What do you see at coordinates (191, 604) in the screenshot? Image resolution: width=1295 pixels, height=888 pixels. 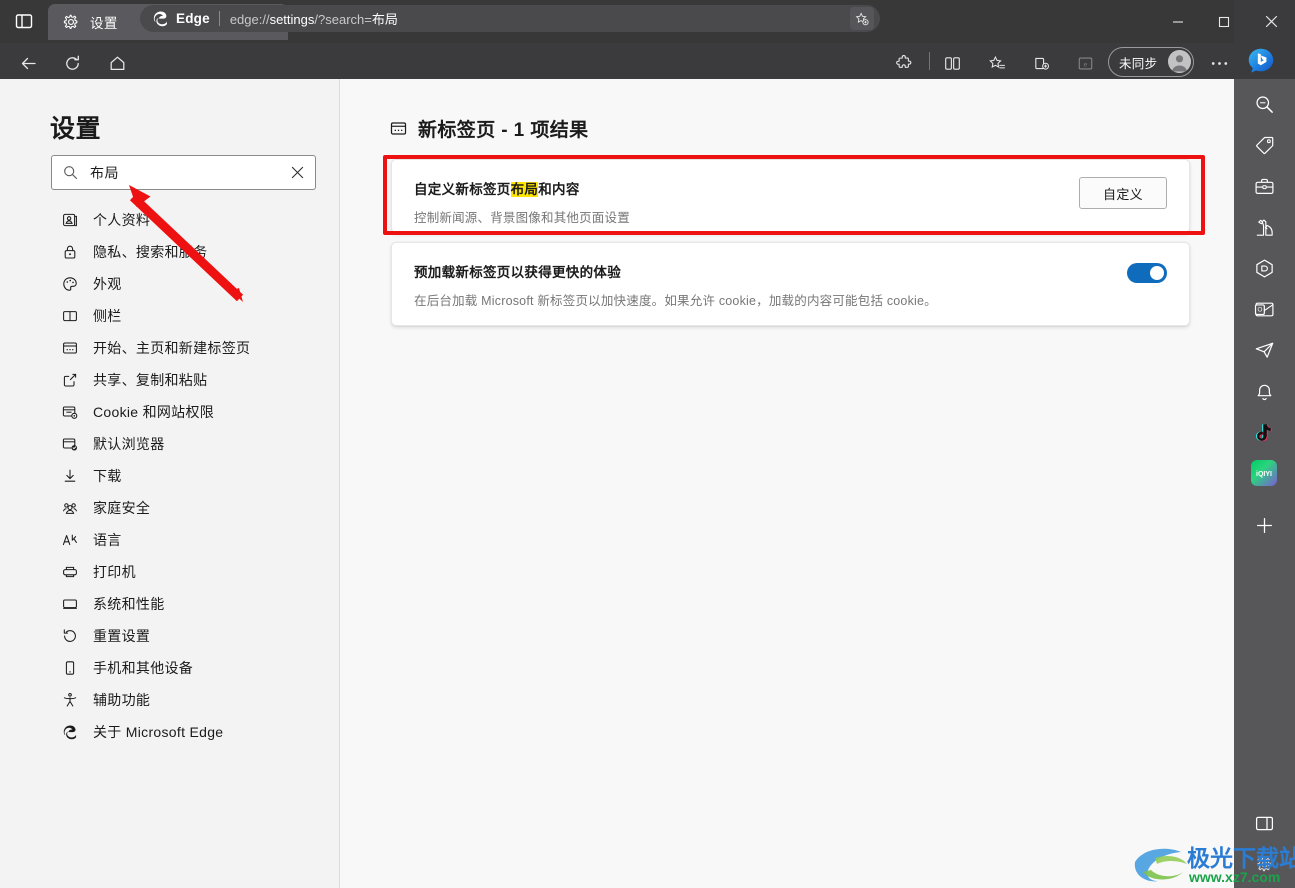 I see `sidebar-item-system-performance: 系统和性能` at bounding box center [191, 604].